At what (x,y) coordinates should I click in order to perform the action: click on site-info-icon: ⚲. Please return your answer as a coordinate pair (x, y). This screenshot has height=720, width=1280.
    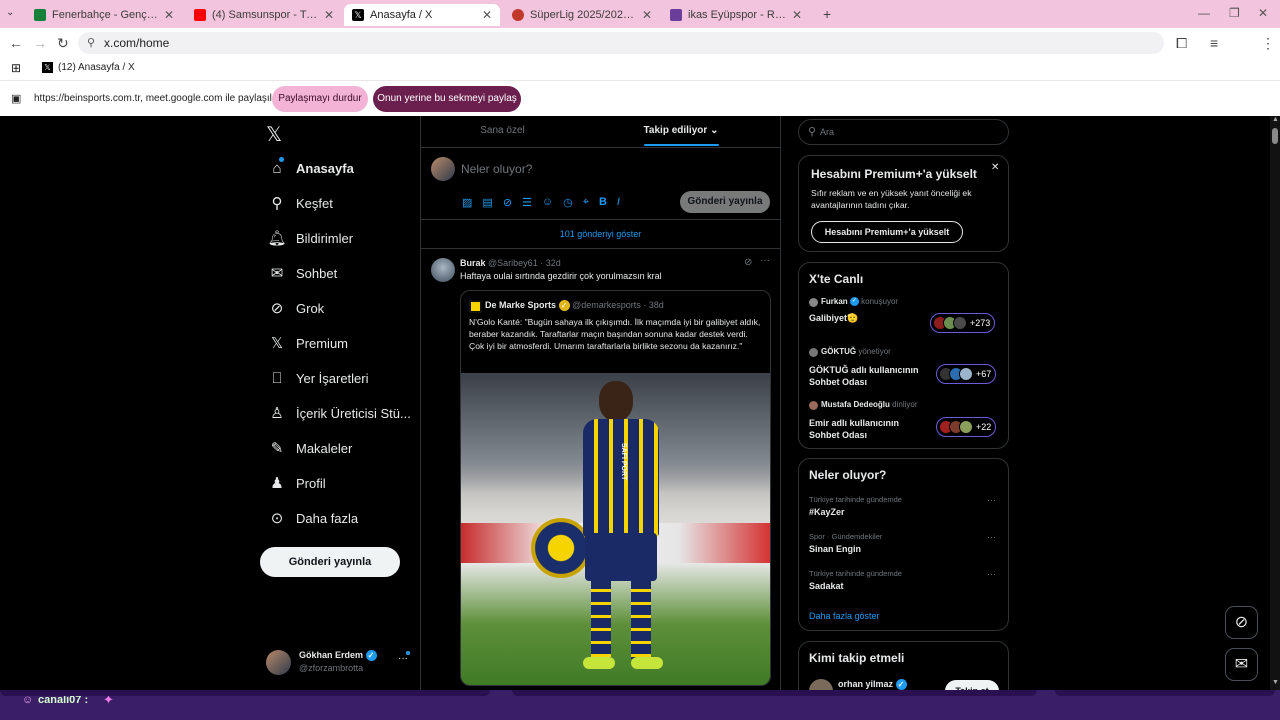
    Looking at the image, I should click on (91, 43).